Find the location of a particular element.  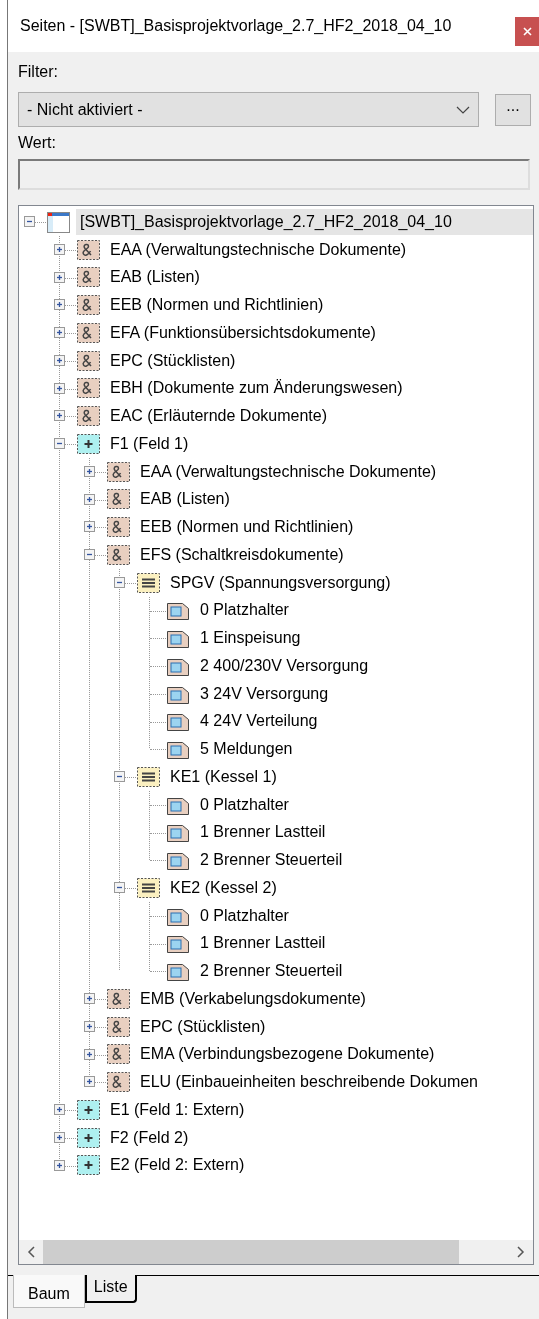

tree-item: 1 Einspeisung is located at coordinates (364, 638).